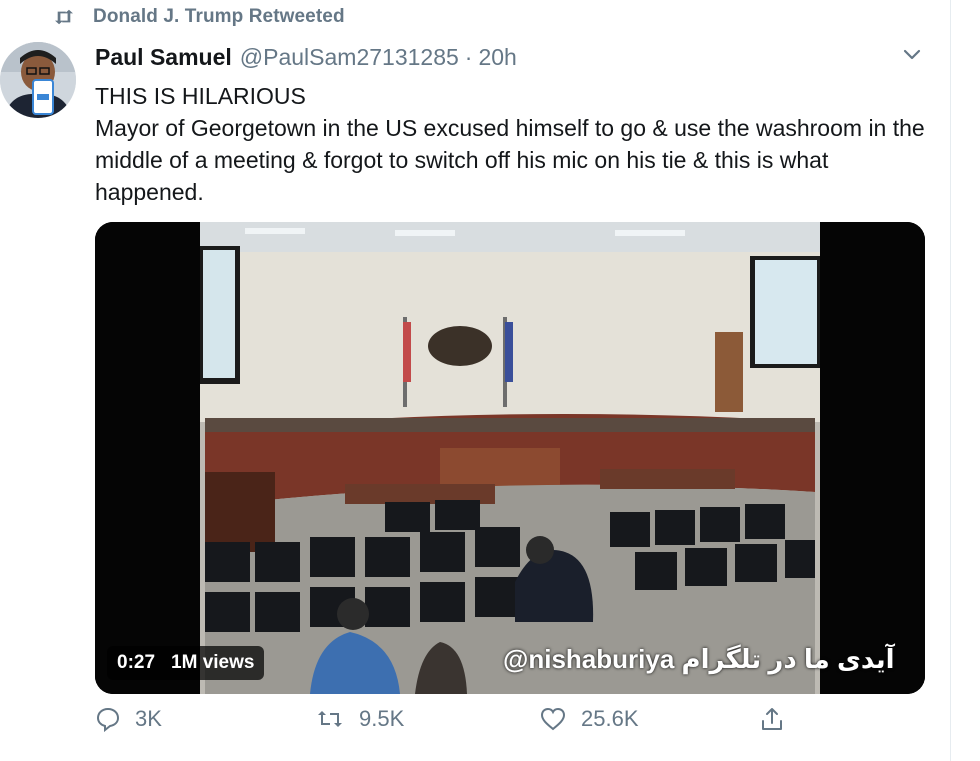  I want to click on tweet-actions: 3K 9.5K 25.6K, so click(475, 726).